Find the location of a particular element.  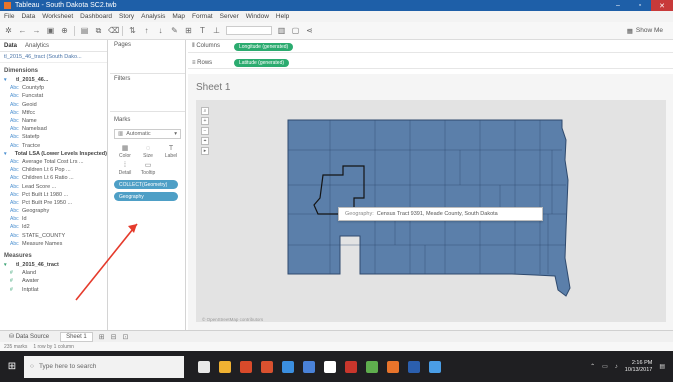

pin-icon: ⌖ is located at coordinates (205, 141).